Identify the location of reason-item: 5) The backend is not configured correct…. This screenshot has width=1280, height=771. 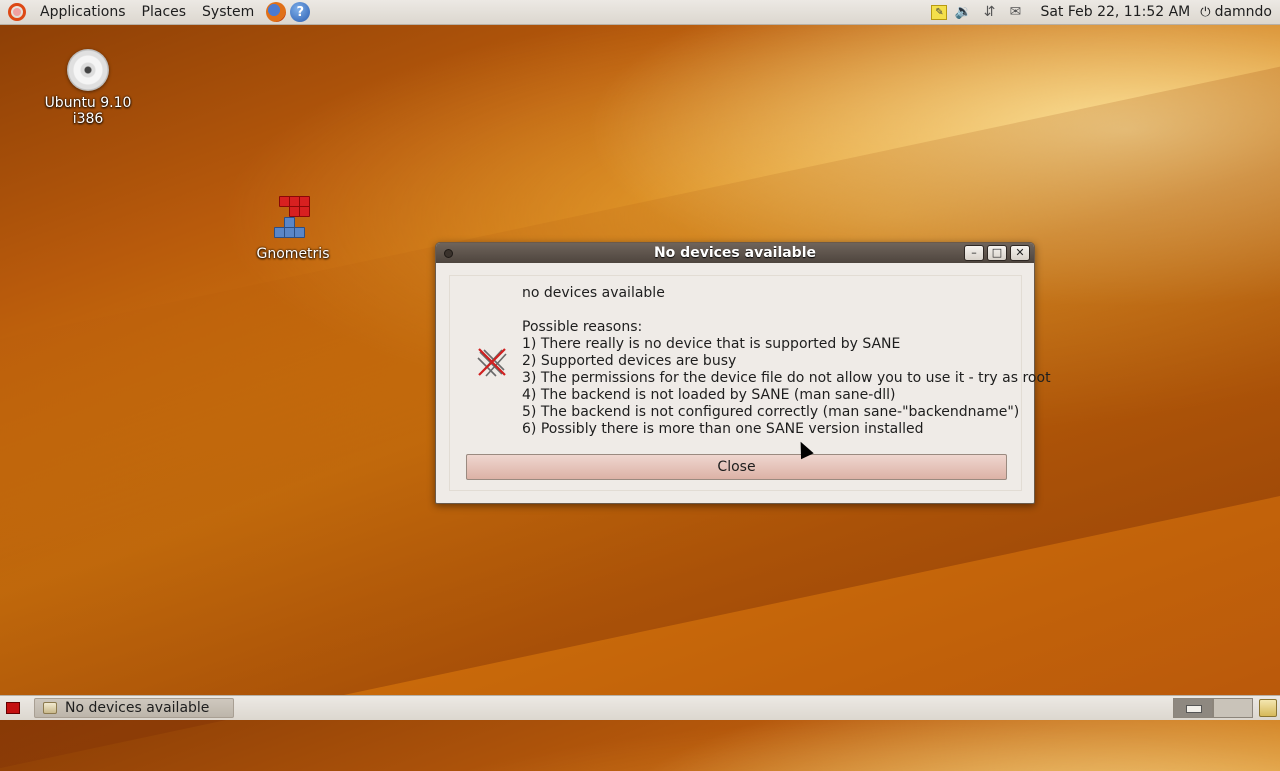
(771, 412).